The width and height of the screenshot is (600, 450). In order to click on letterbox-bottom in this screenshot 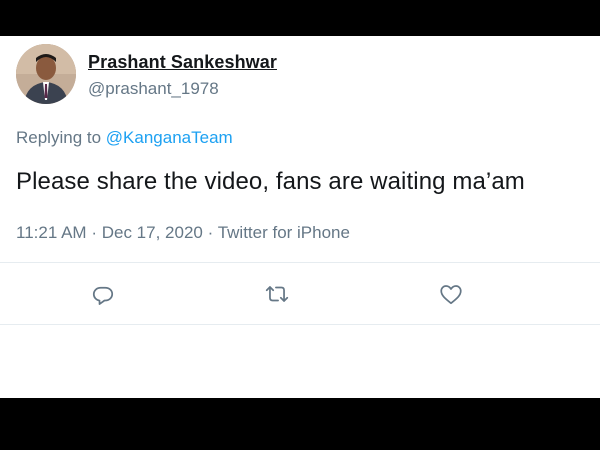, I will do `click(300, 424)`.